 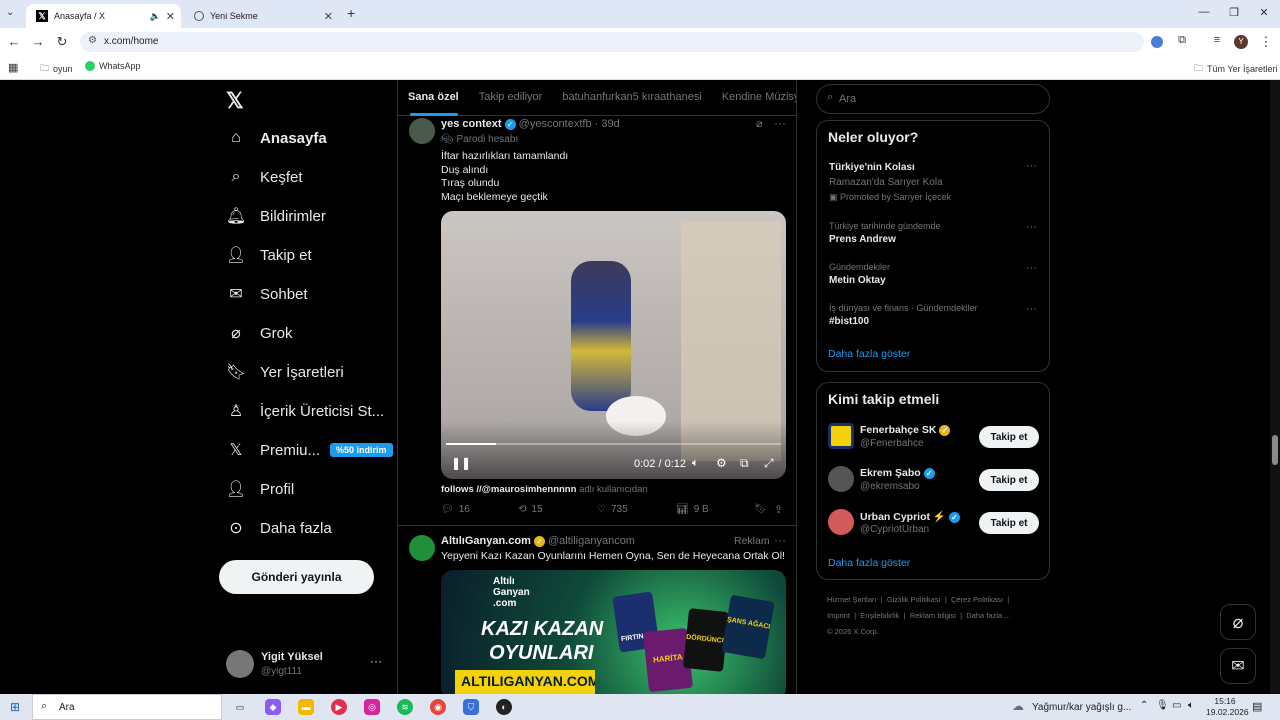 I want to click on nav-premium: 𝕏 Premiu... %50 indirim, so click(x=309, y=450).